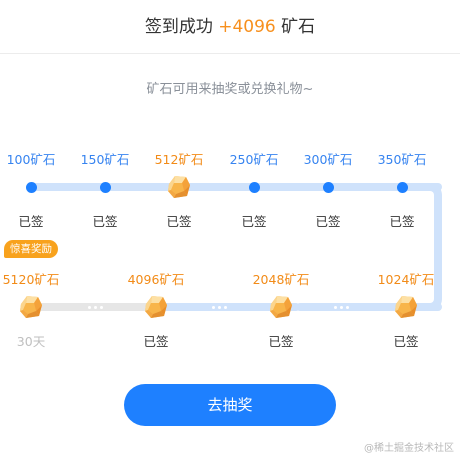  I want to click on reward-label: 2048矿石, so click(281, 279).